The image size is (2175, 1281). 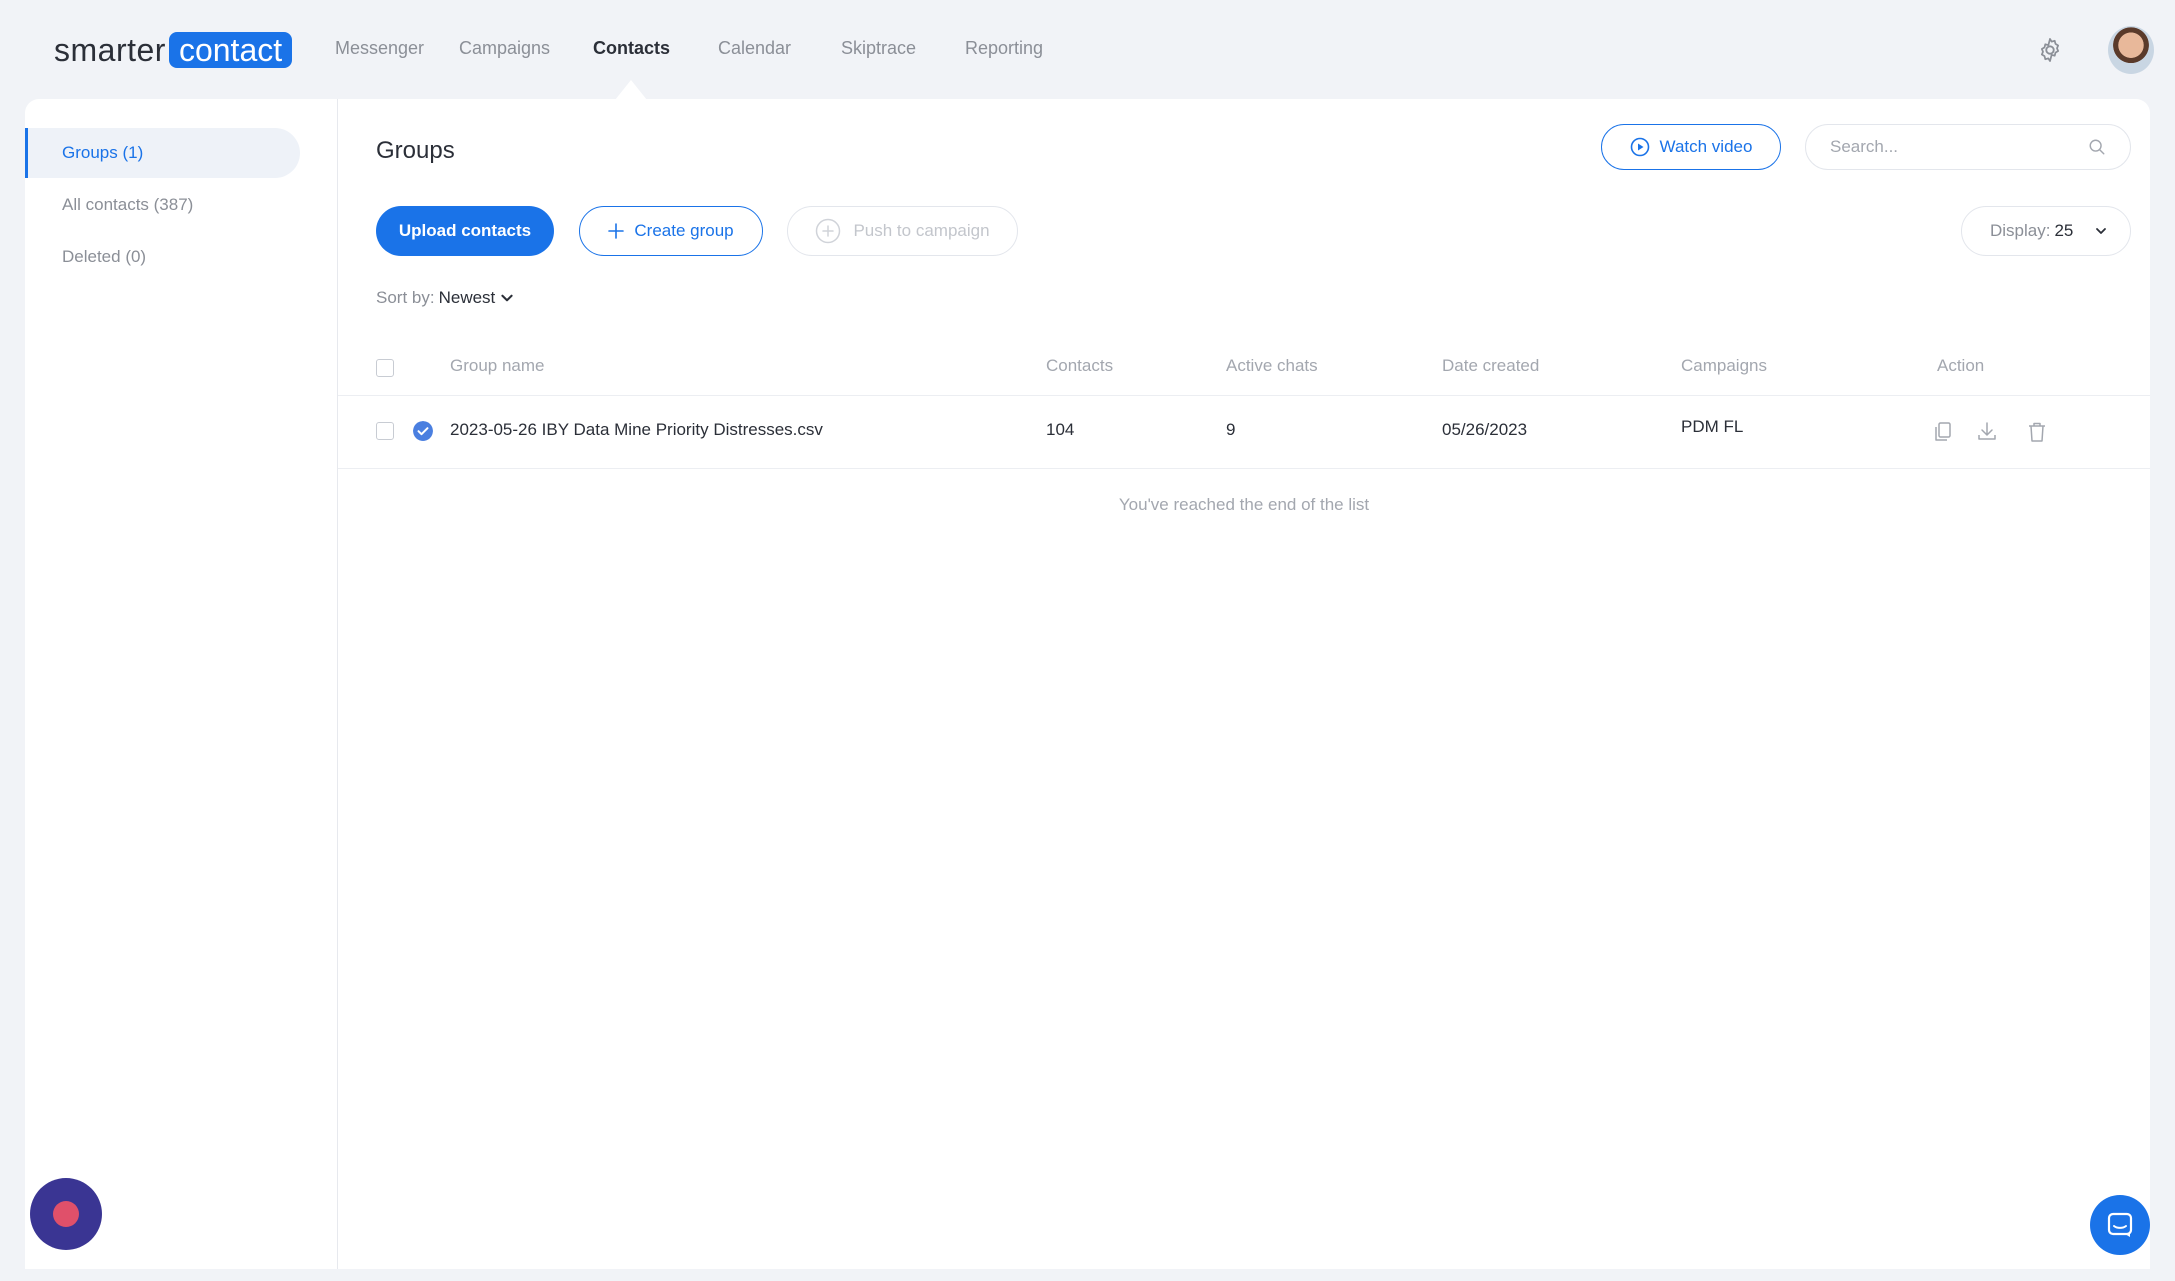 I want to click on chat-launcher-button, so click(x=2120, y=1225).